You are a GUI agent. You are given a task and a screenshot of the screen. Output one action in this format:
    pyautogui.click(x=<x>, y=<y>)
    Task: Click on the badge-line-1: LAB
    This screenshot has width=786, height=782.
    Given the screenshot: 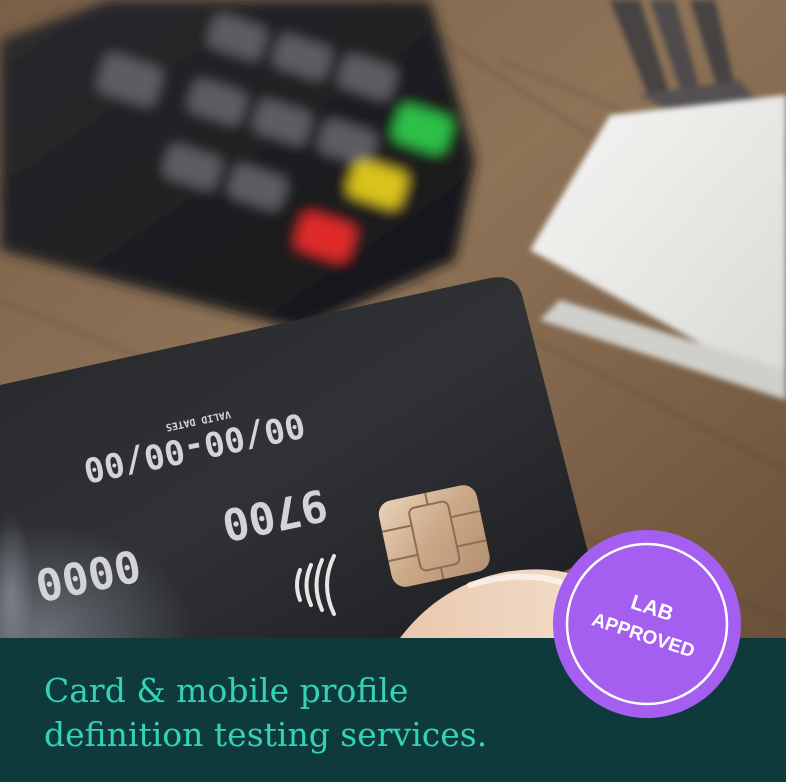 What is the action you would take?
    pyautogui.click(x=652, y=608)
    